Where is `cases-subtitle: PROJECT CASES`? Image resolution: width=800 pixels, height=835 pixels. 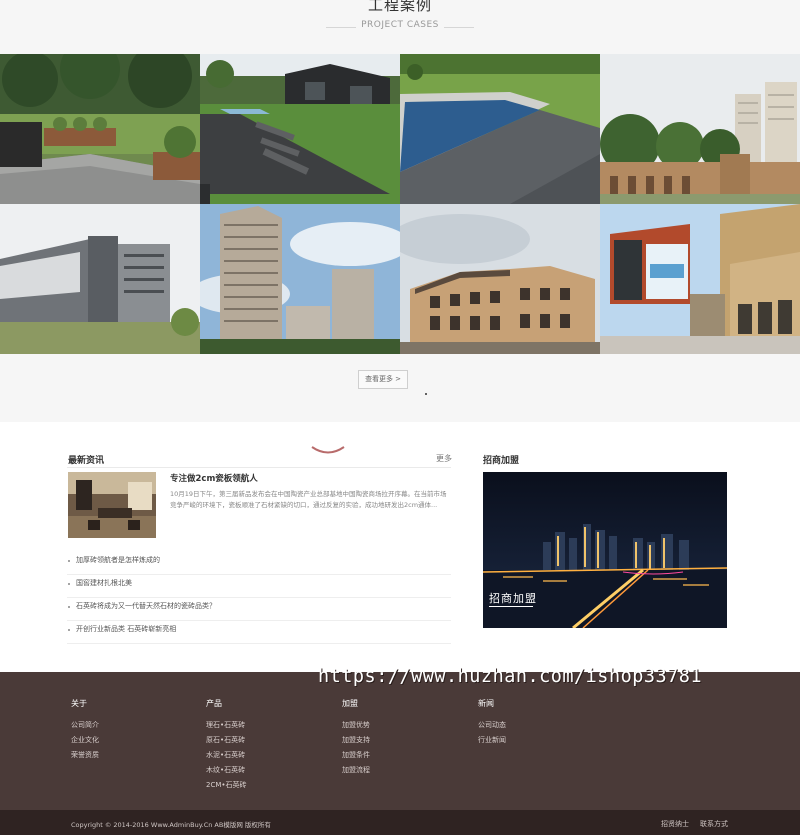
cases-subtitle: PROJECT CASES is located at coordinates (400, 25).